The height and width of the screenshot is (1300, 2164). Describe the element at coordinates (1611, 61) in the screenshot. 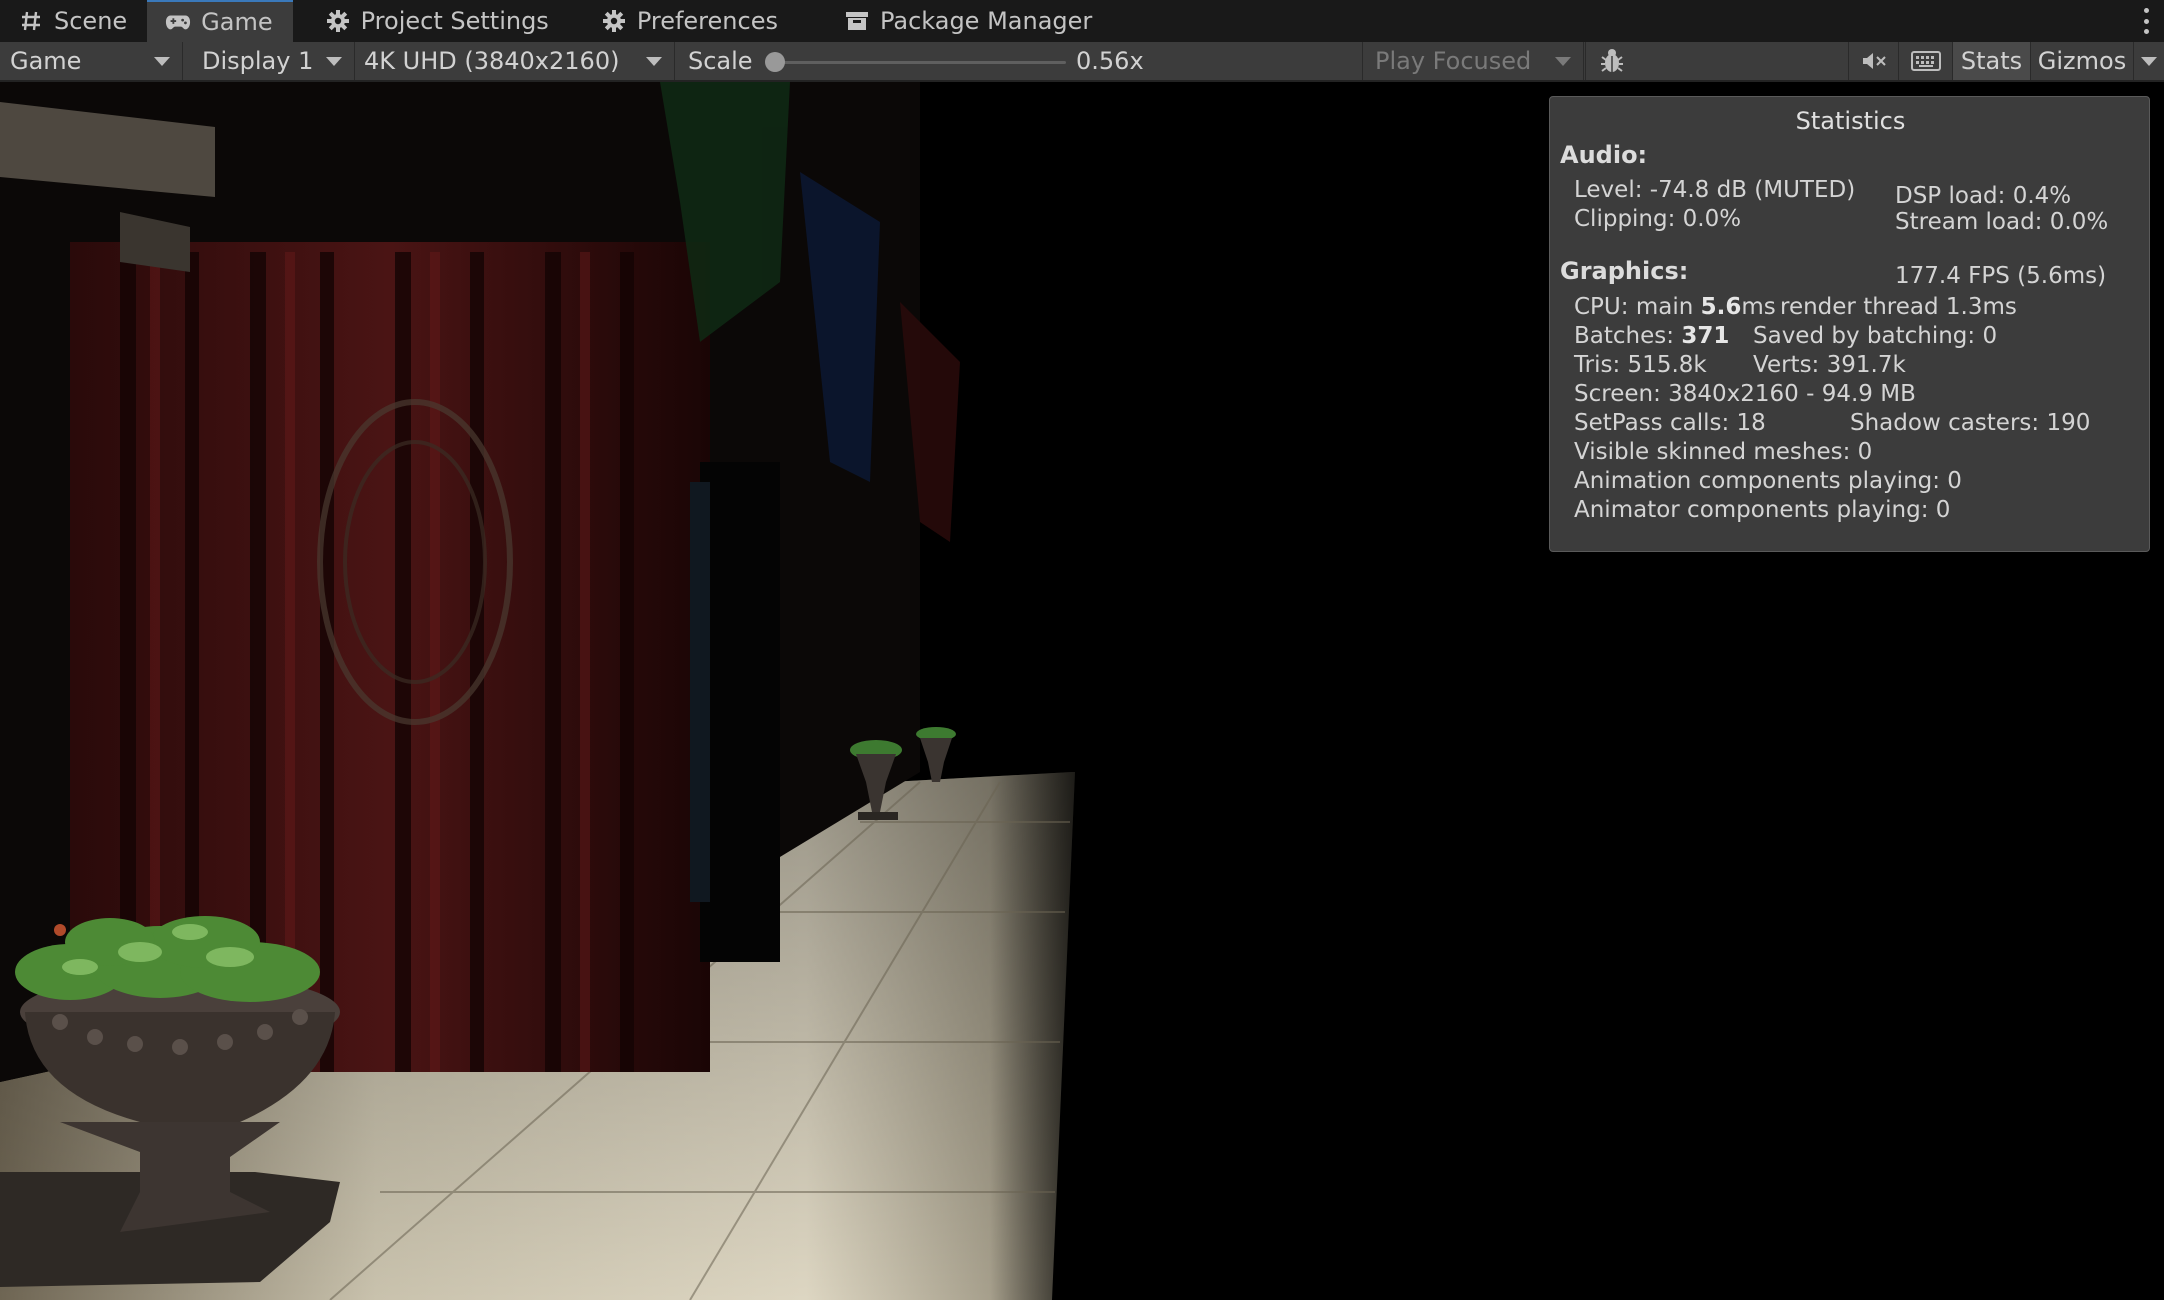

I see `bug-icon` at that location.